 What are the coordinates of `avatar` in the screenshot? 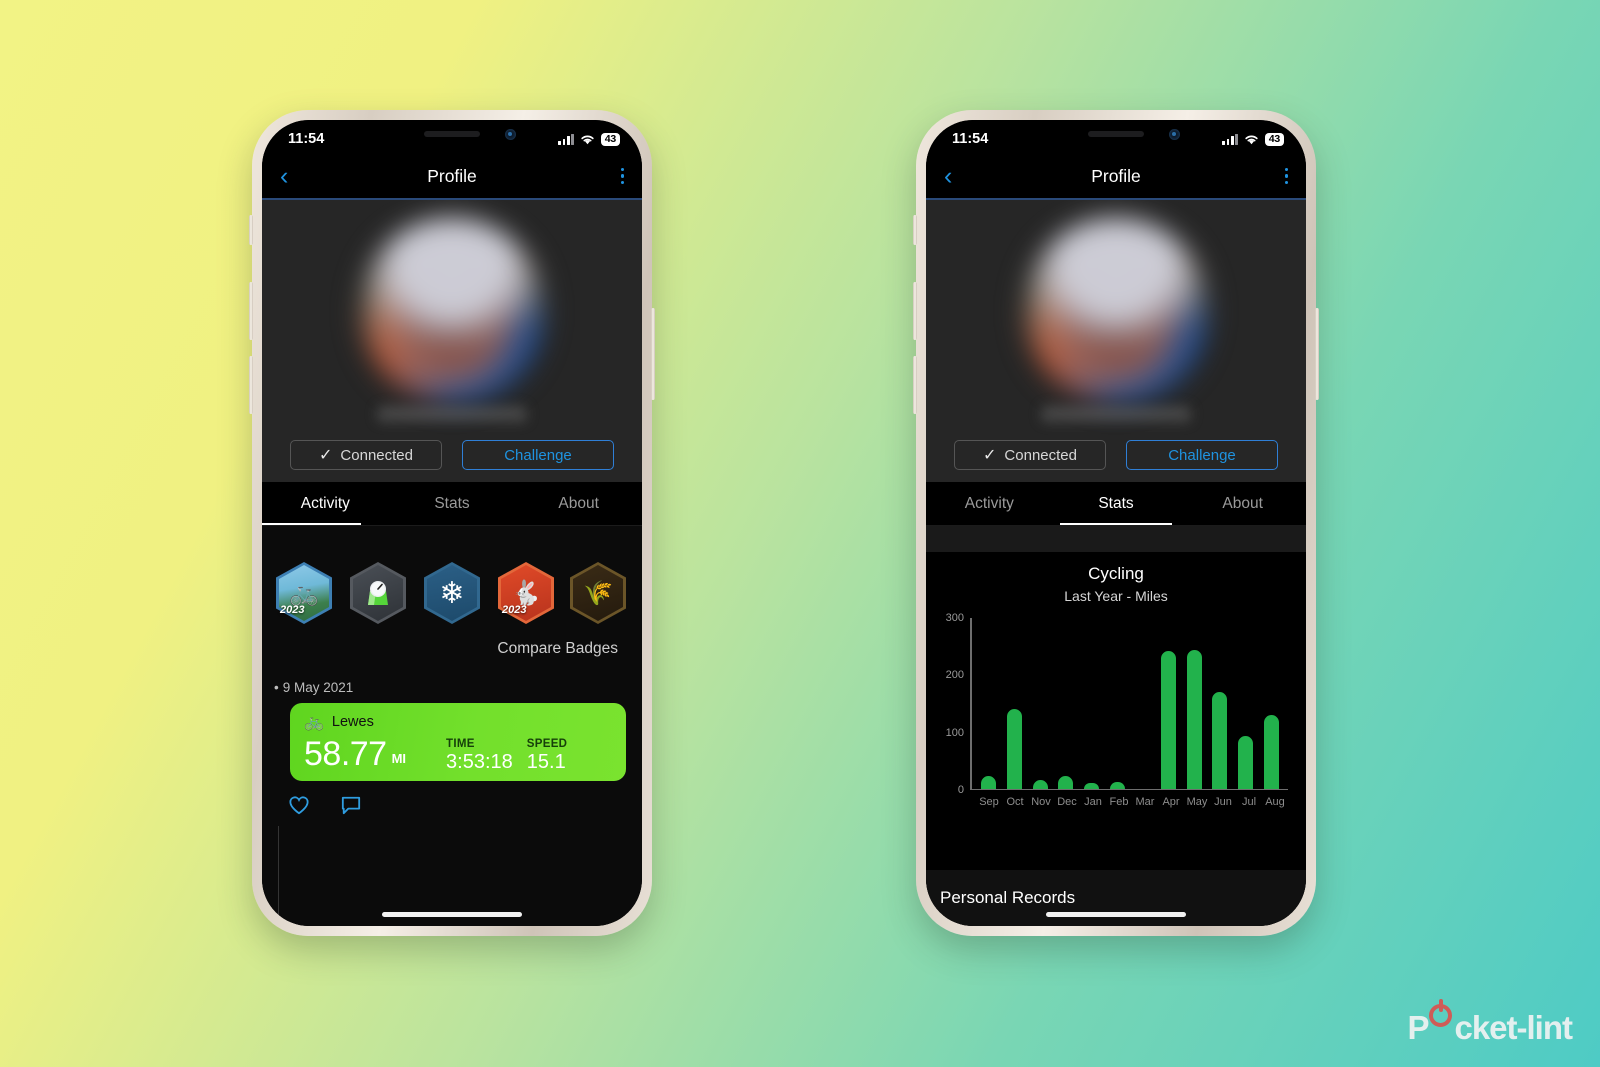 It's located at (452, 311).